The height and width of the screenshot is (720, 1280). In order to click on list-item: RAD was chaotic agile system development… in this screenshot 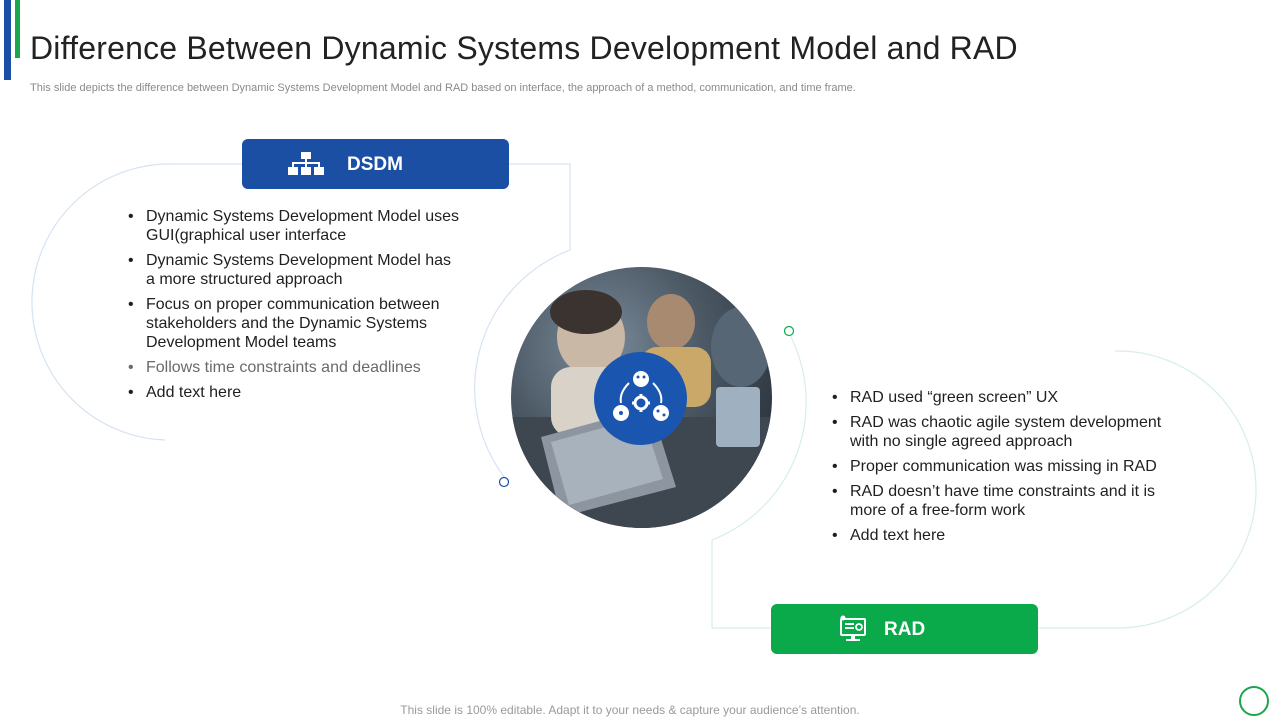, I will do `click(997, 432)`.